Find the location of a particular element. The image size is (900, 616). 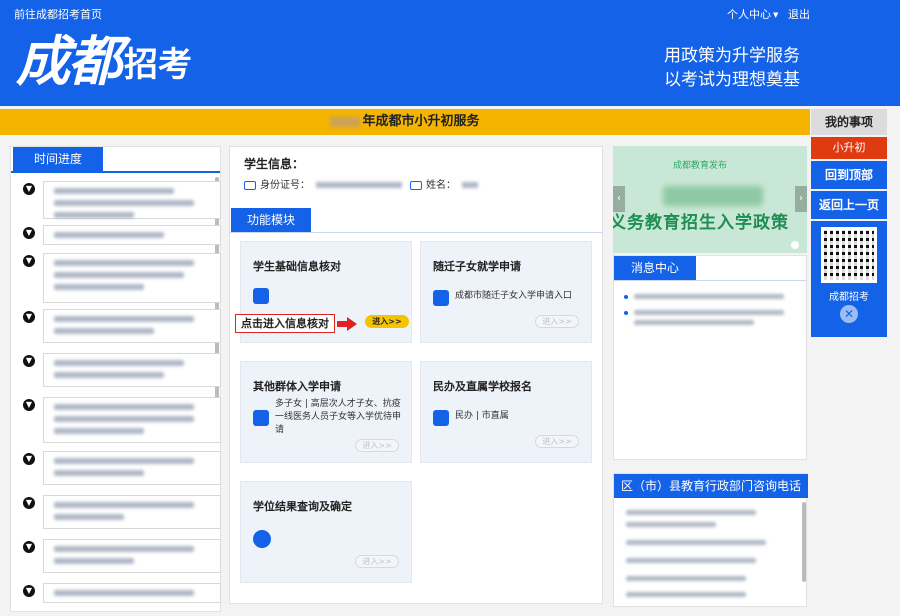

contact-panel: 区（市）县教育行政部门咨询电话 is located at coordinates (710, 540).